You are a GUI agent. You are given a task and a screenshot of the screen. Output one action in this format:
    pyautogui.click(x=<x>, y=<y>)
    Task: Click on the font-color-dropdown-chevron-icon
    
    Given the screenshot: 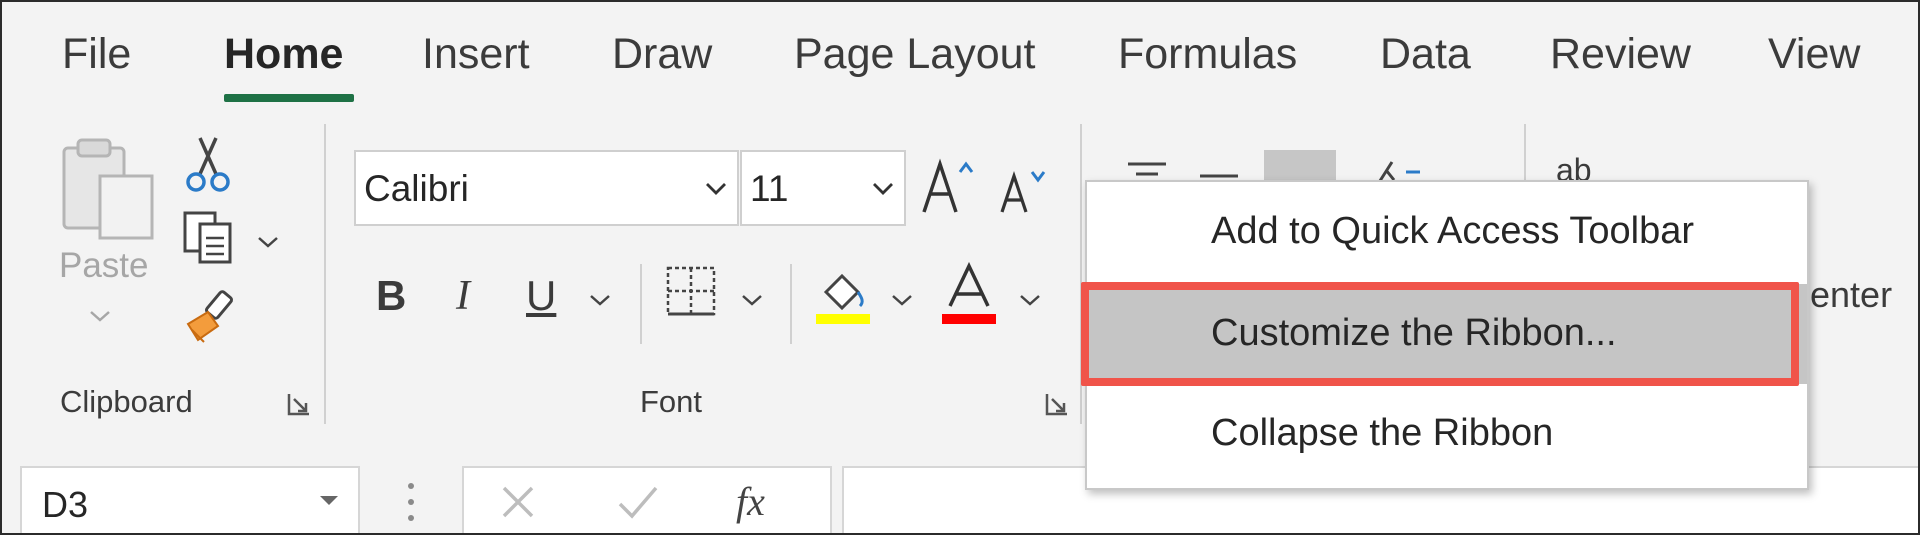 What is the action you would take?
    pyautogui.click(x=1030, y=300)
    